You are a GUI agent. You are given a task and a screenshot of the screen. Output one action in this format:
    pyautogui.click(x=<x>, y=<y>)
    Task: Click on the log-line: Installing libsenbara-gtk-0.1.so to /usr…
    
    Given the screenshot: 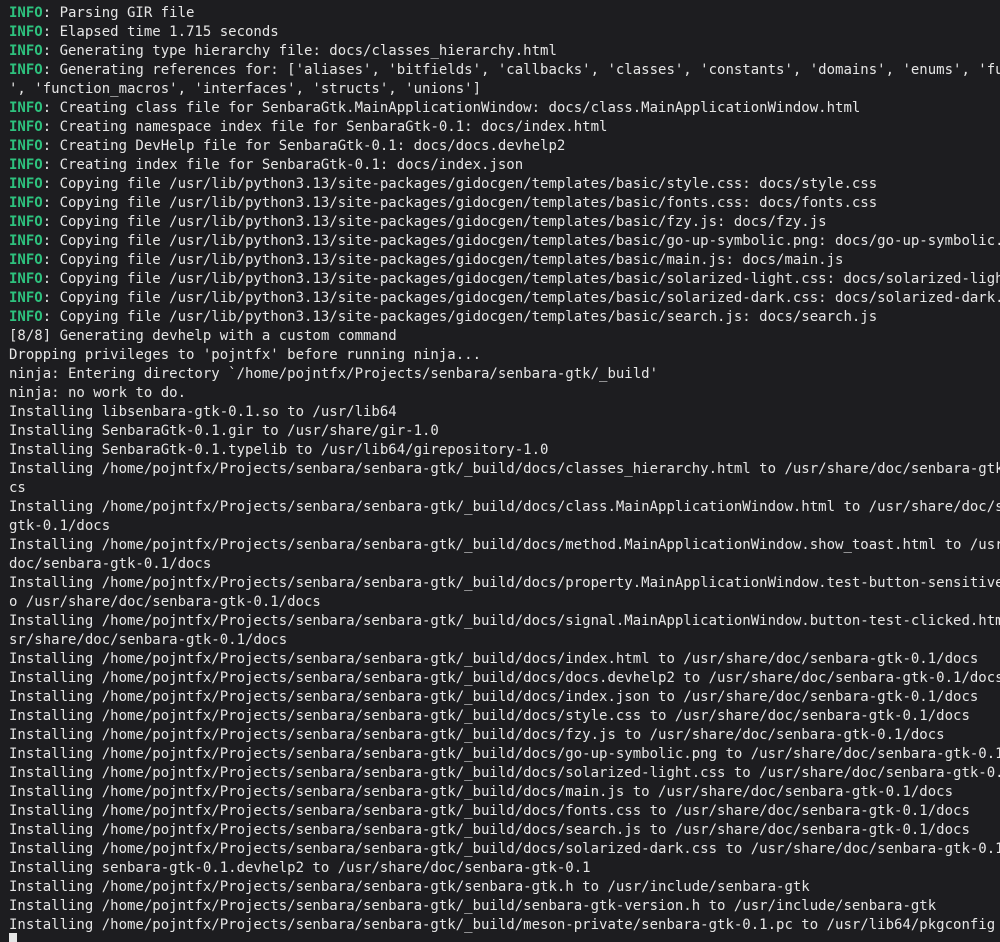 What is the action you would take?
    pyautogui.click(x=203, y=412)
    